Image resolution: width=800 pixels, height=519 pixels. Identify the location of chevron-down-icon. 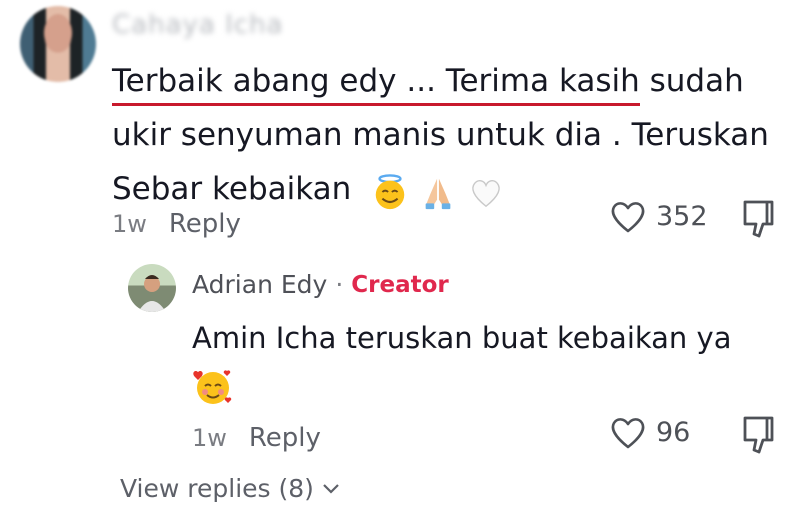
(331, 488).